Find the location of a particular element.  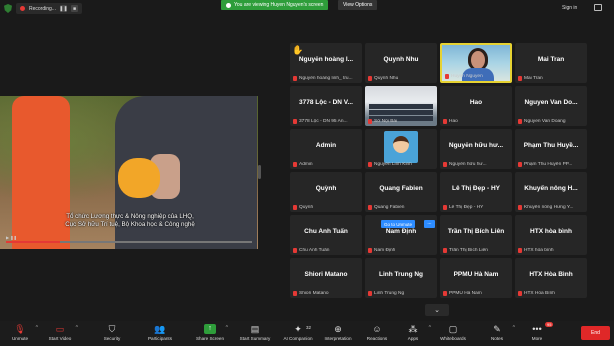

video-off-icon: ▭ is located at coordinates (60, 329).